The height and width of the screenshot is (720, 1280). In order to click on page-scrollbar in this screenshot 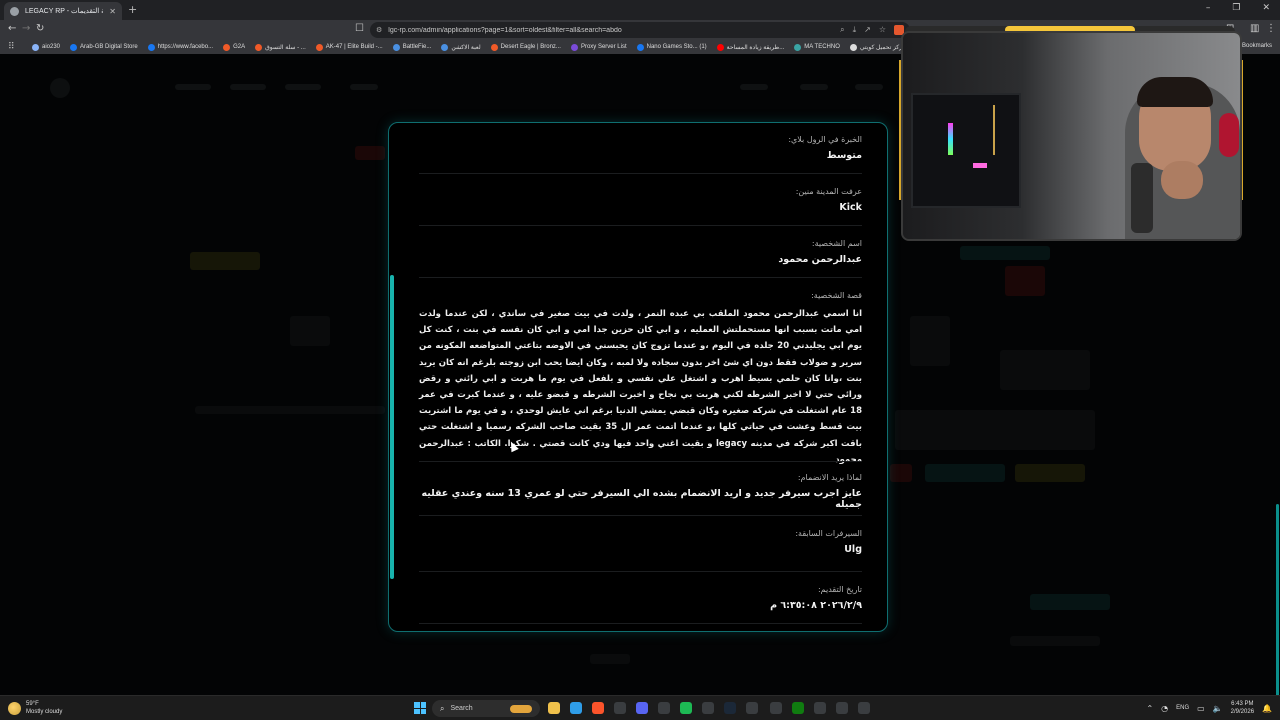, I will do `click(1277, 609)`.